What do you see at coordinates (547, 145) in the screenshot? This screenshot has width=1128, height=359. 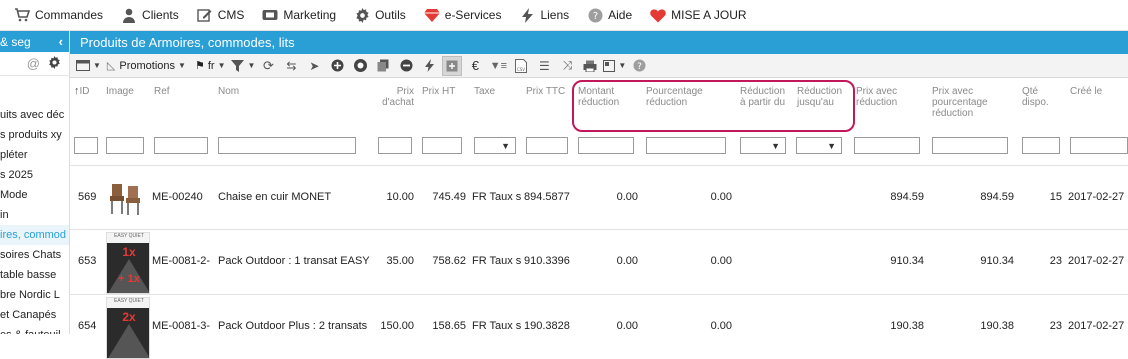 I see `filter-prix-ttc` at bounding box center [547, 145].